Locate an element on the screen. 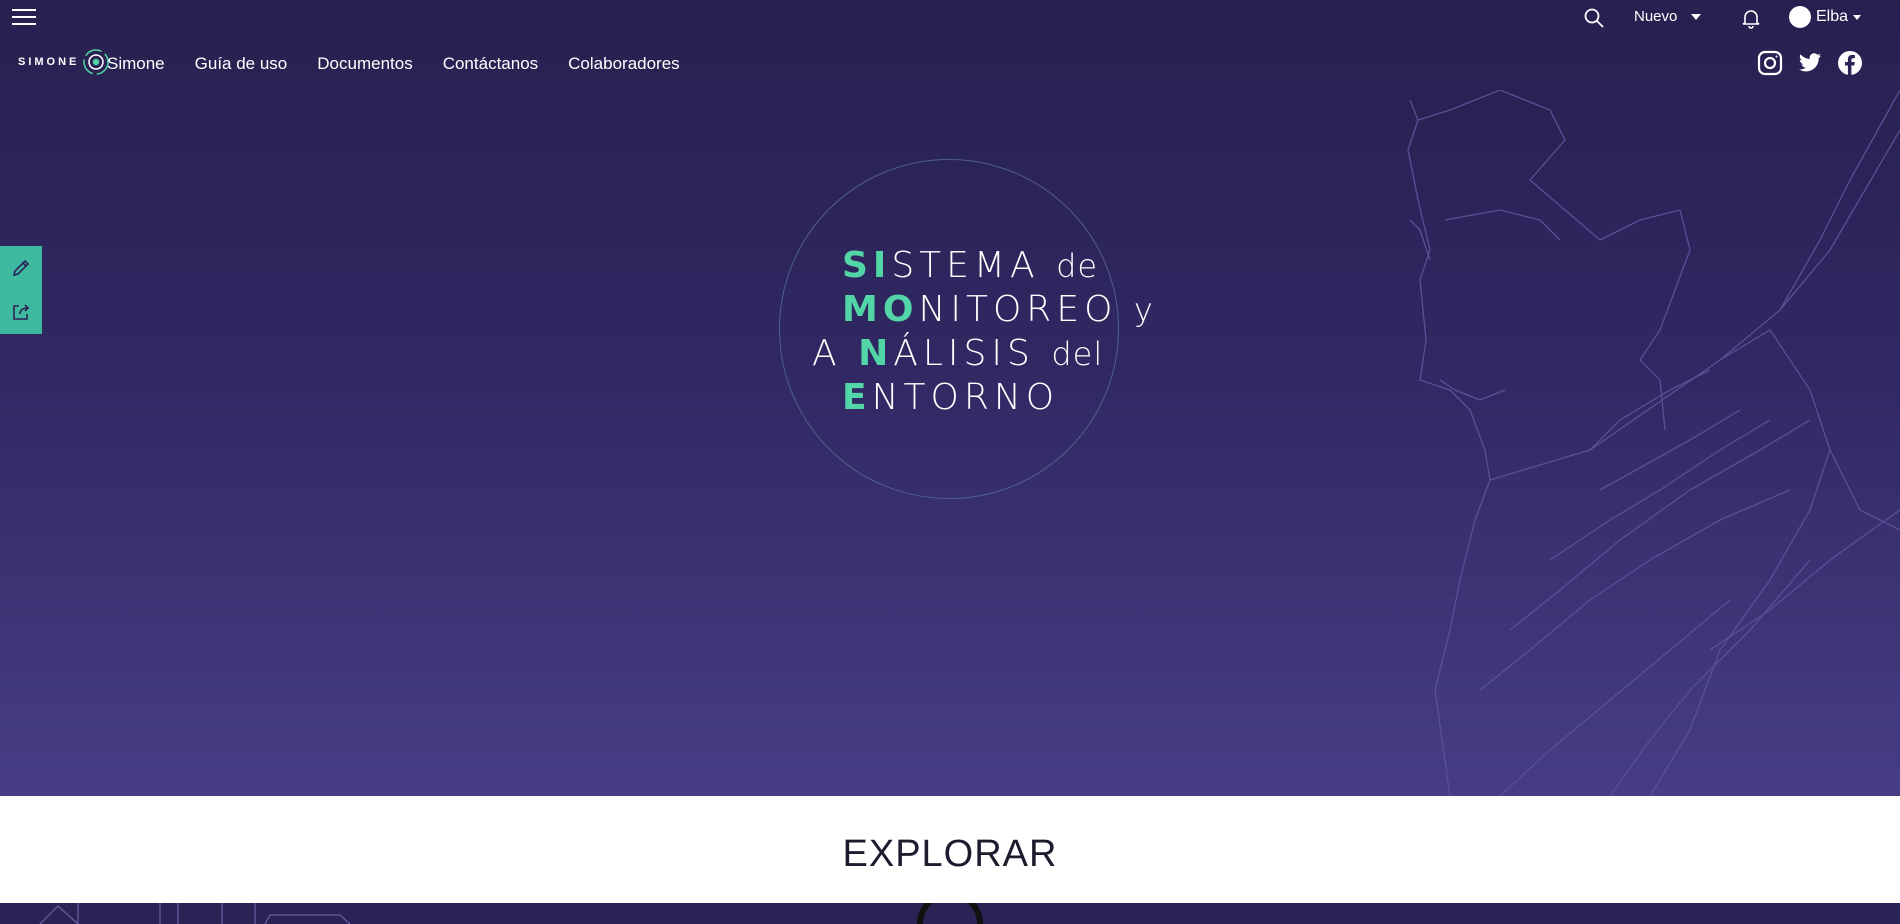  admin-bar: Nuevo Elba is located at coordinates (950, 18).